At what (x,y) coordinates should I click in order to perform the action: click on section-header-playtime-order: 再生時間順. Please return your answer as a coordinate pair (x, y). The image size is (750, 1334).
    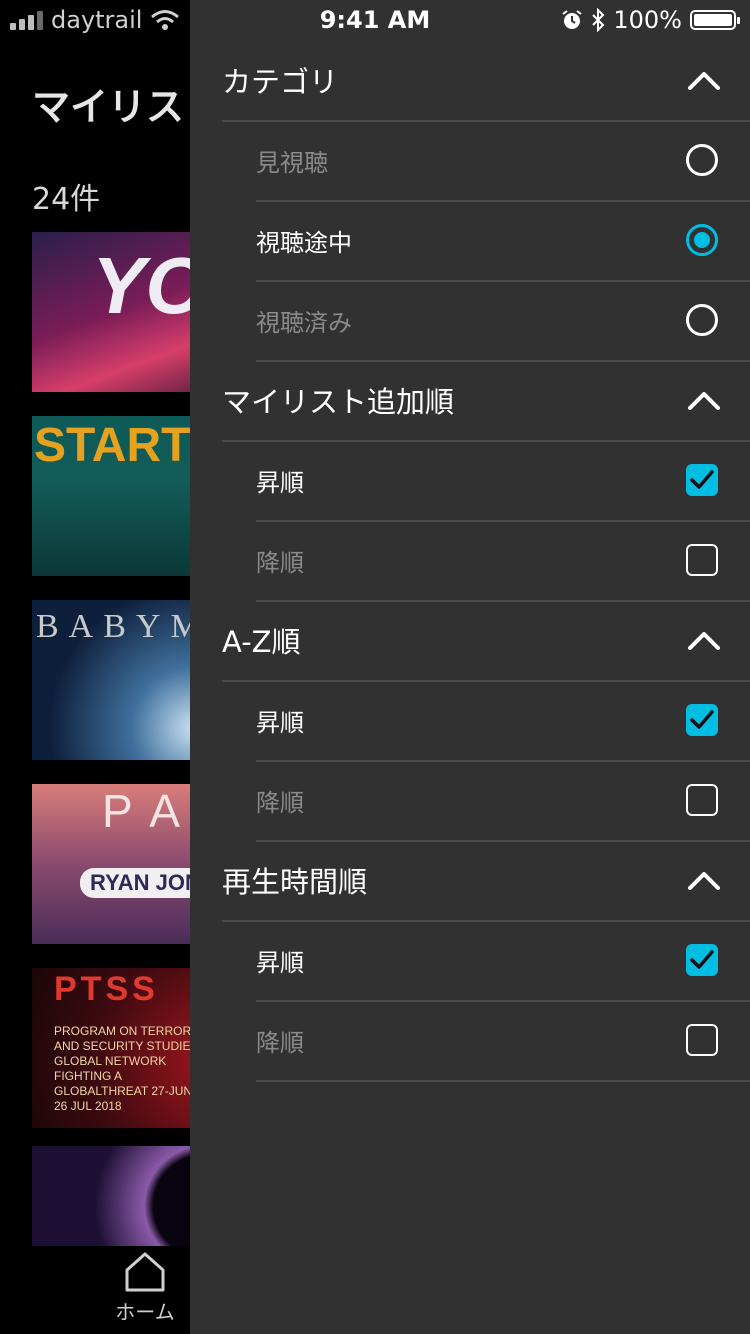
    Looking at the image, I should click on (486, 881).